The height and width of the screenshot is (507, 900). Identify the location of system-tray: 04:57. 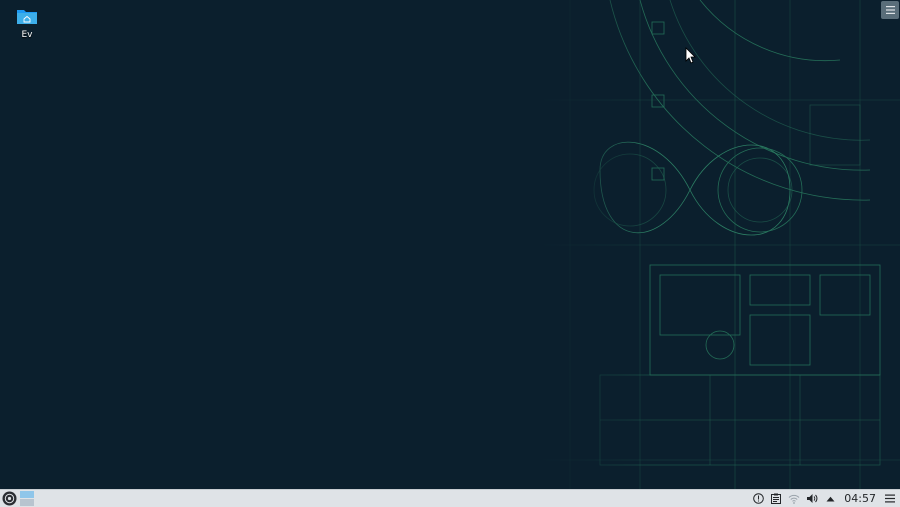
(824, 498).